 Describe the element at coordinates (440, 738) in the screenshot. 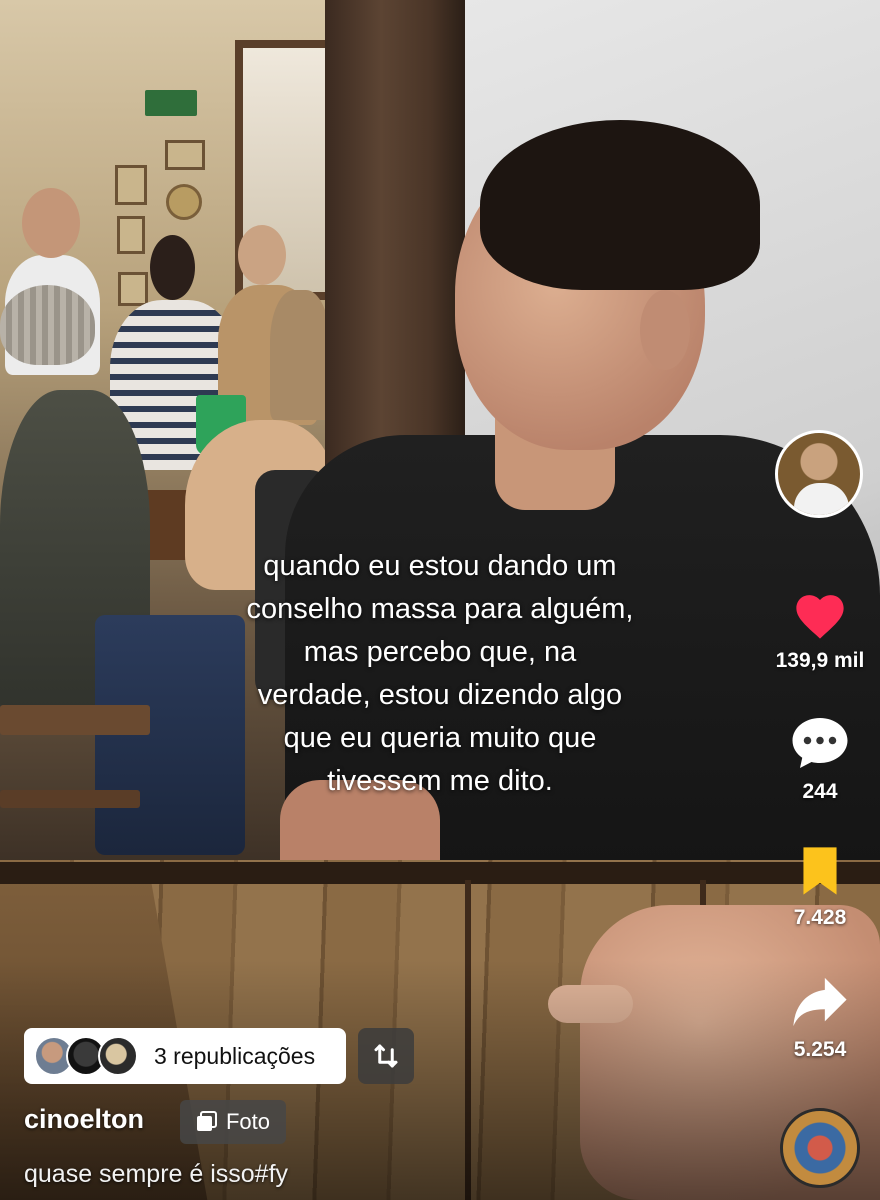

I see `caption-line: que eu queria muito que` at that location.